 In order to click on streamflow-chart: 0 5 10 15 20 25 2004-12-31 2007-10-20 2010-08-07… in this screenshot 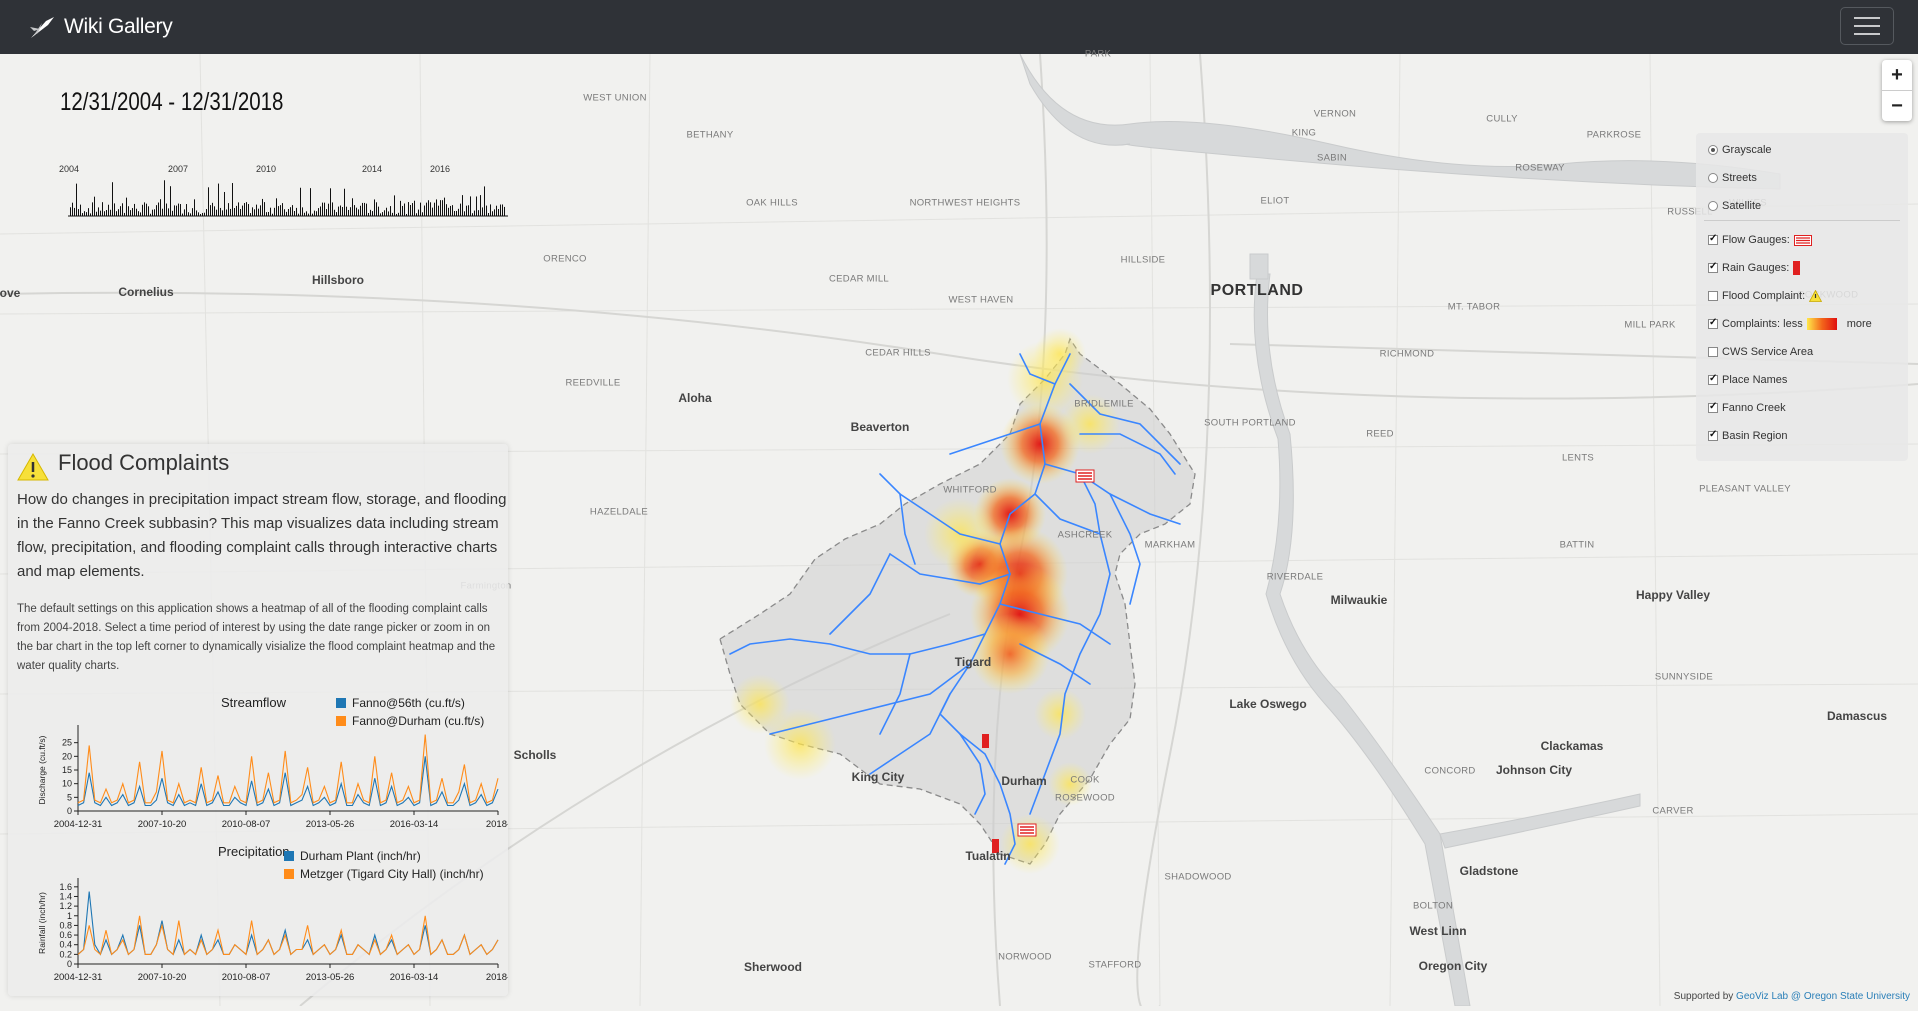, I will do `click(258, 769)`.